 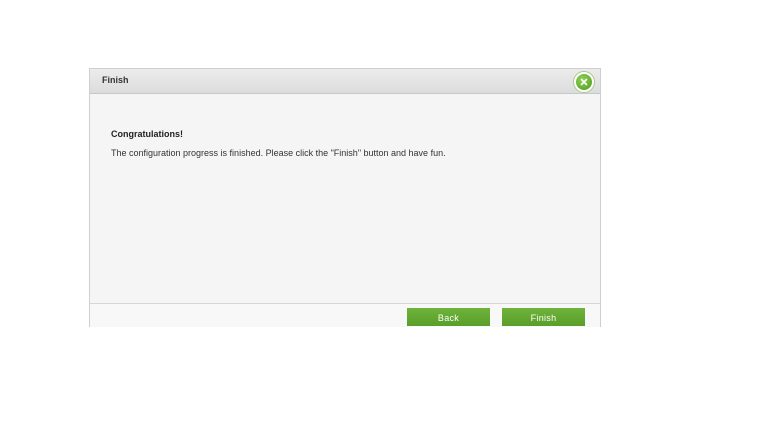 I want to click on close-button, so click(x=584, y=82).